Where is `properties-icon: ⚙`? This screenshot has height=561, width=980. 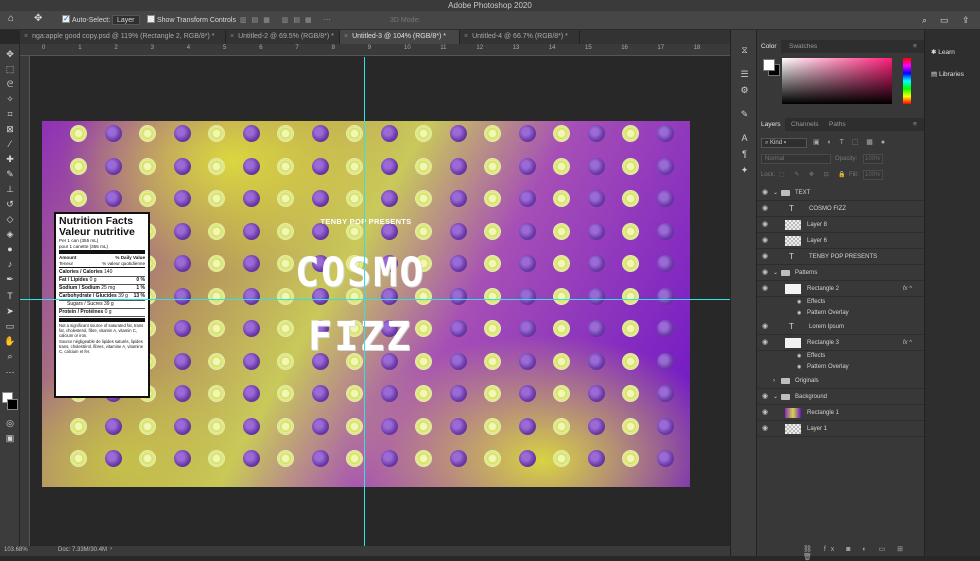 properties-icon: ⚙ is located at coordinates (744, 90).